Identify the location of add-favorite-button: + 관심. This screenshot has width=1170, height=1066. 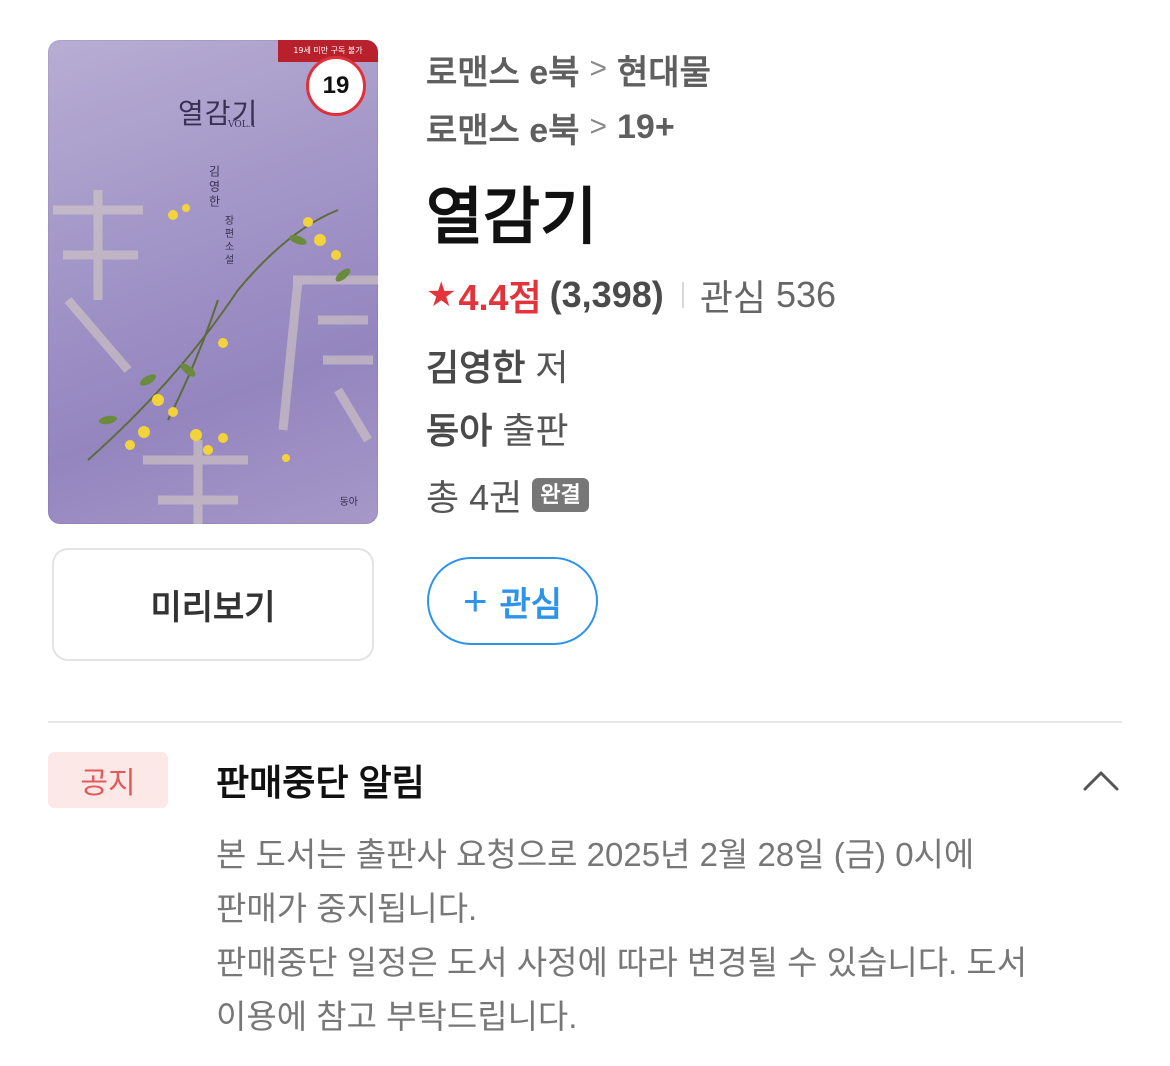
(512, 601).